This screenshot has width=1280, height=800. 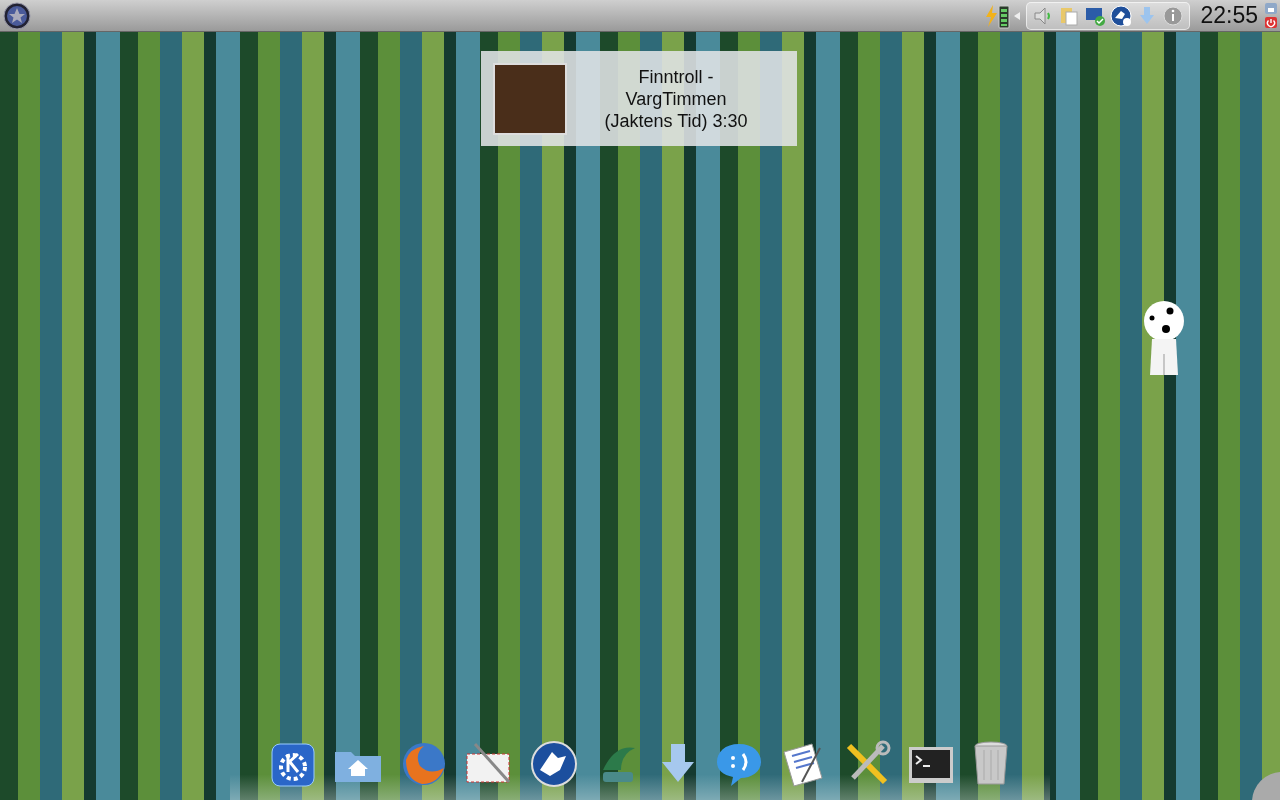 I want to click on clock: 22:55, so click(x=1229, y=15).